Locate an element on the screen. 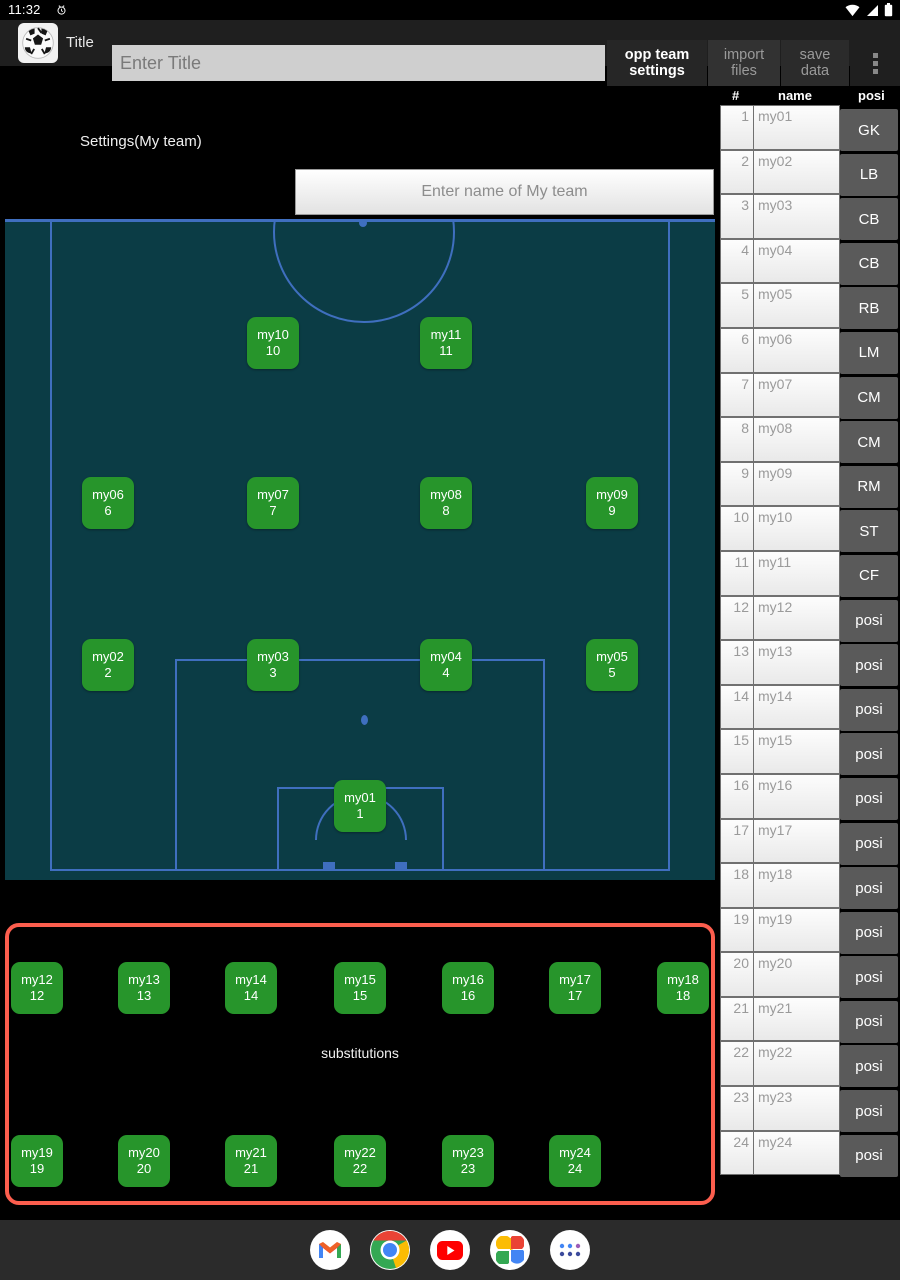 The image size is (900, 1280). roster-row-name-input: my04 is located at coordinates (797, 261).